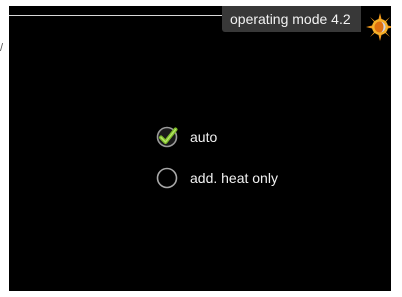 This screenshot has height=297, width=402. What do you see at coordinates (291, 19) in the screenshot?
I see `menu-title: operating mode 4.2` at bounding box center [291, 19].